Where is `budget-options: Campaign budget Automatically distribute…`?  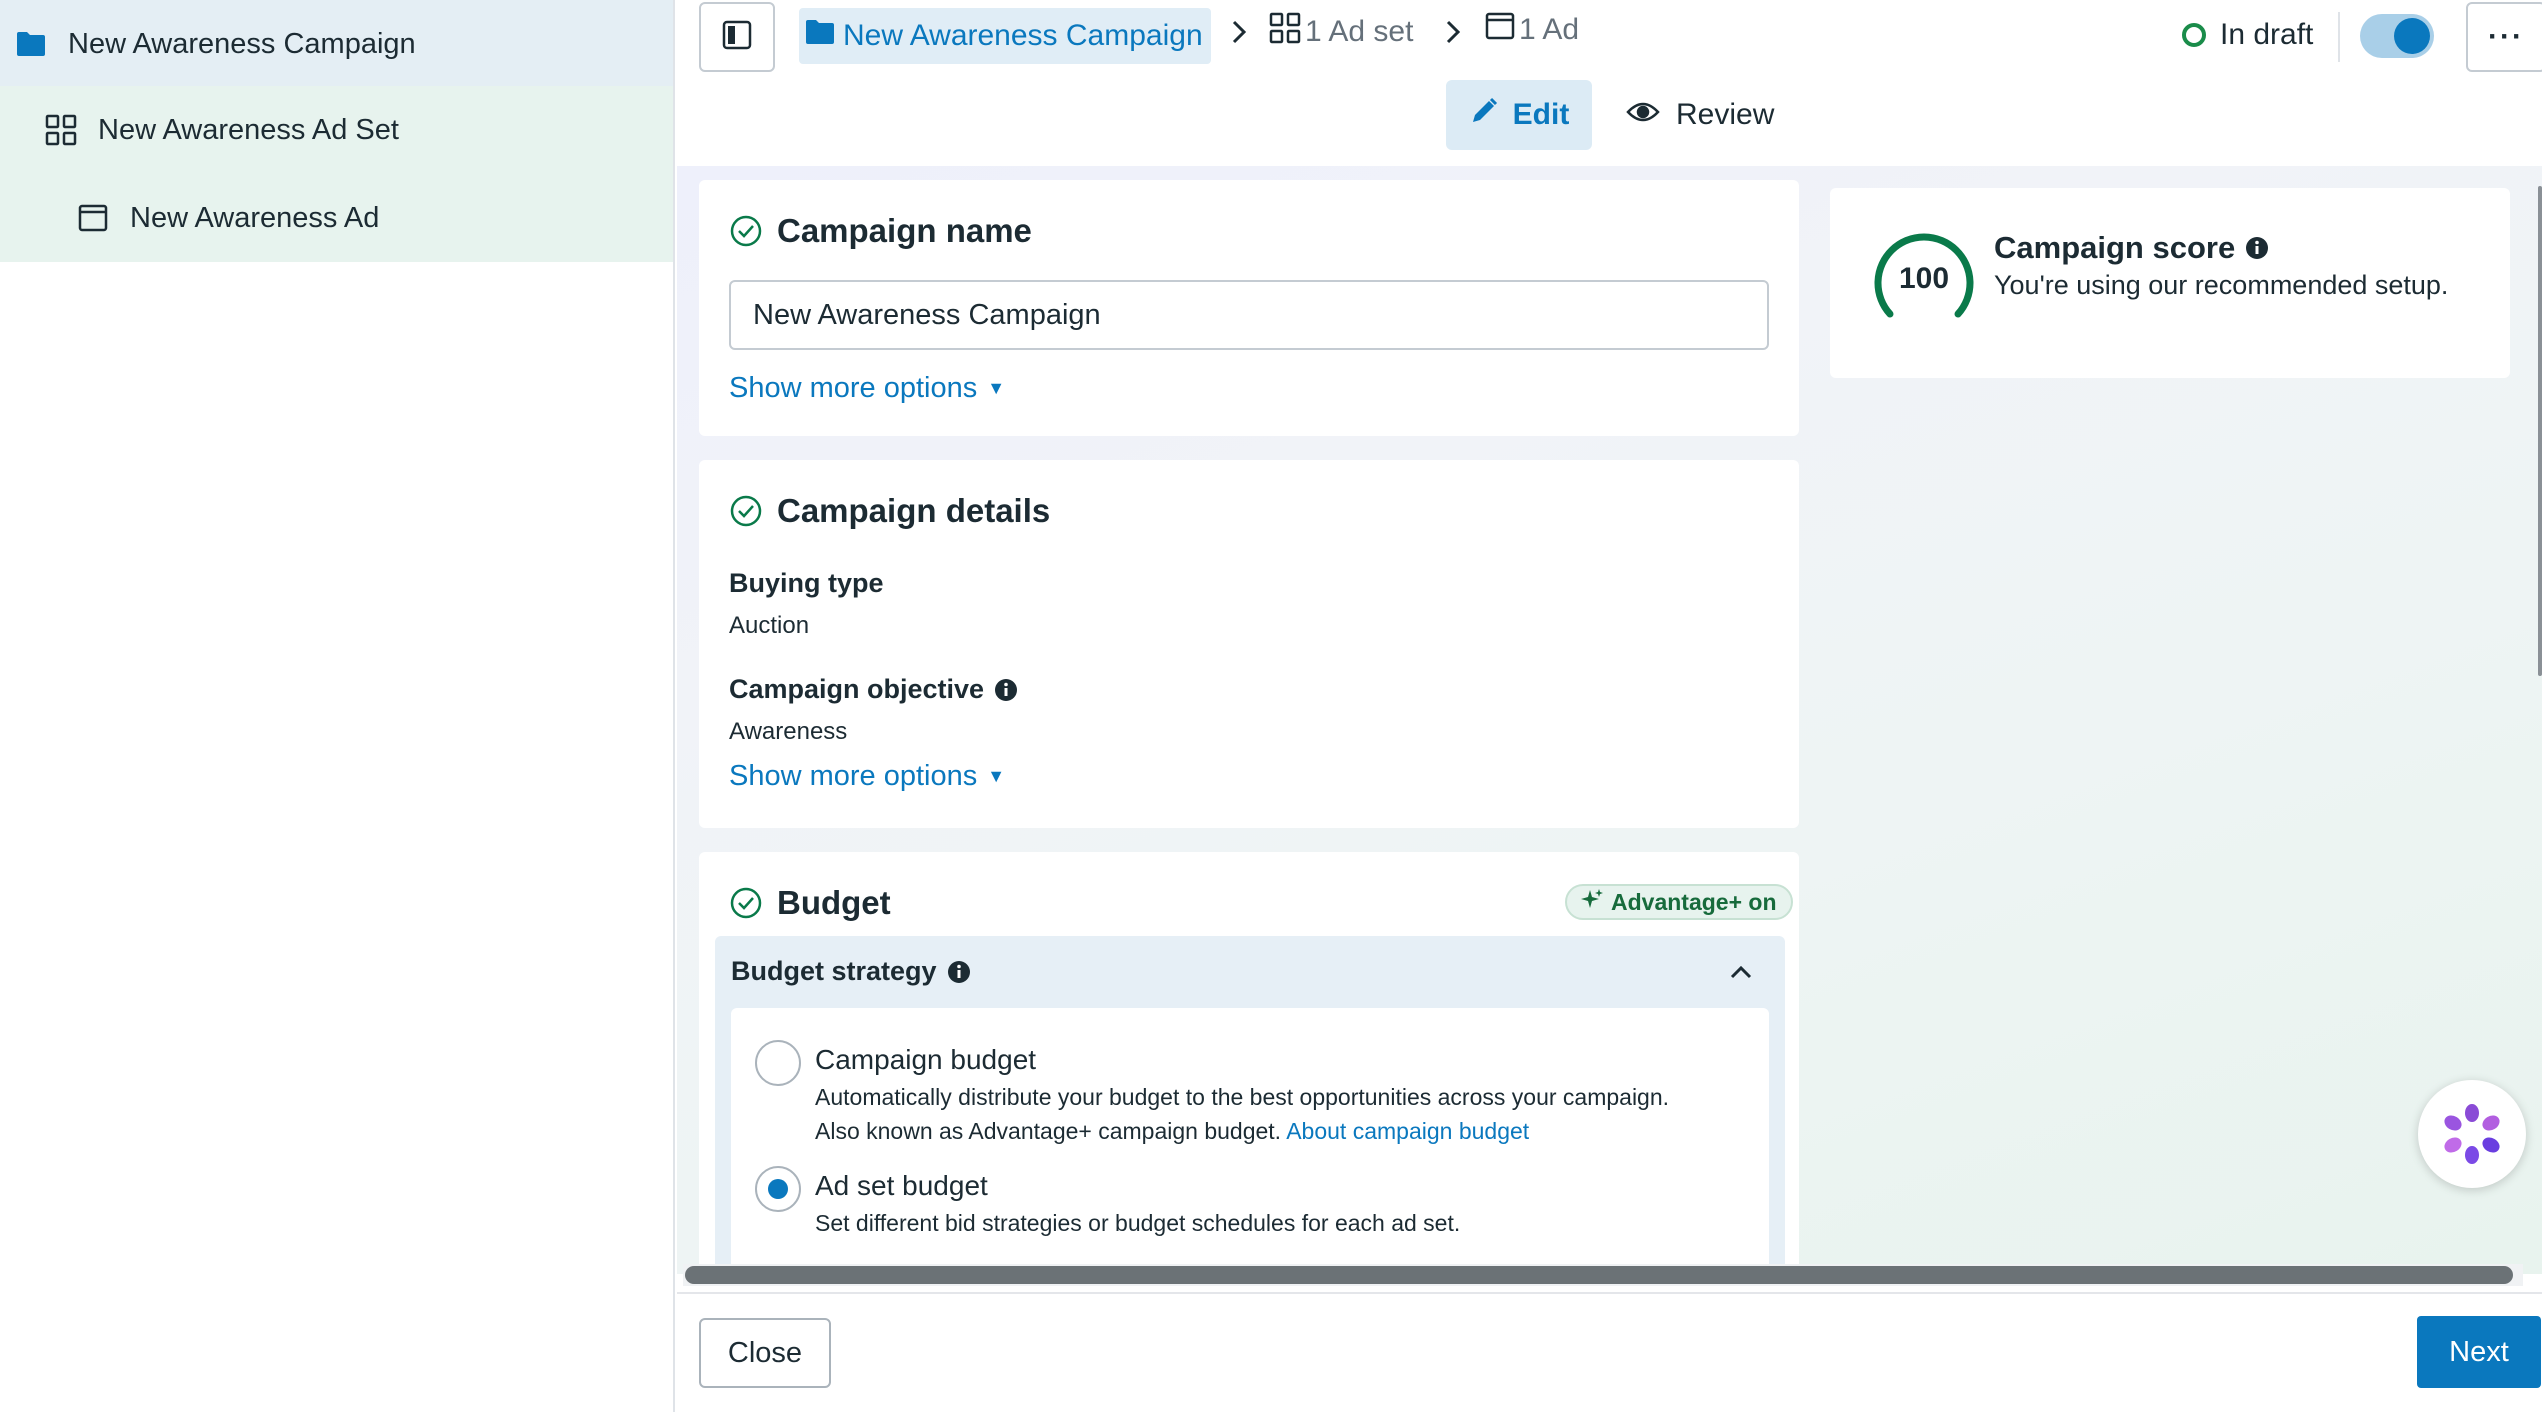
budget-options: Campaign budget Automatically distribute… is located at coordinates (1250, 1141).